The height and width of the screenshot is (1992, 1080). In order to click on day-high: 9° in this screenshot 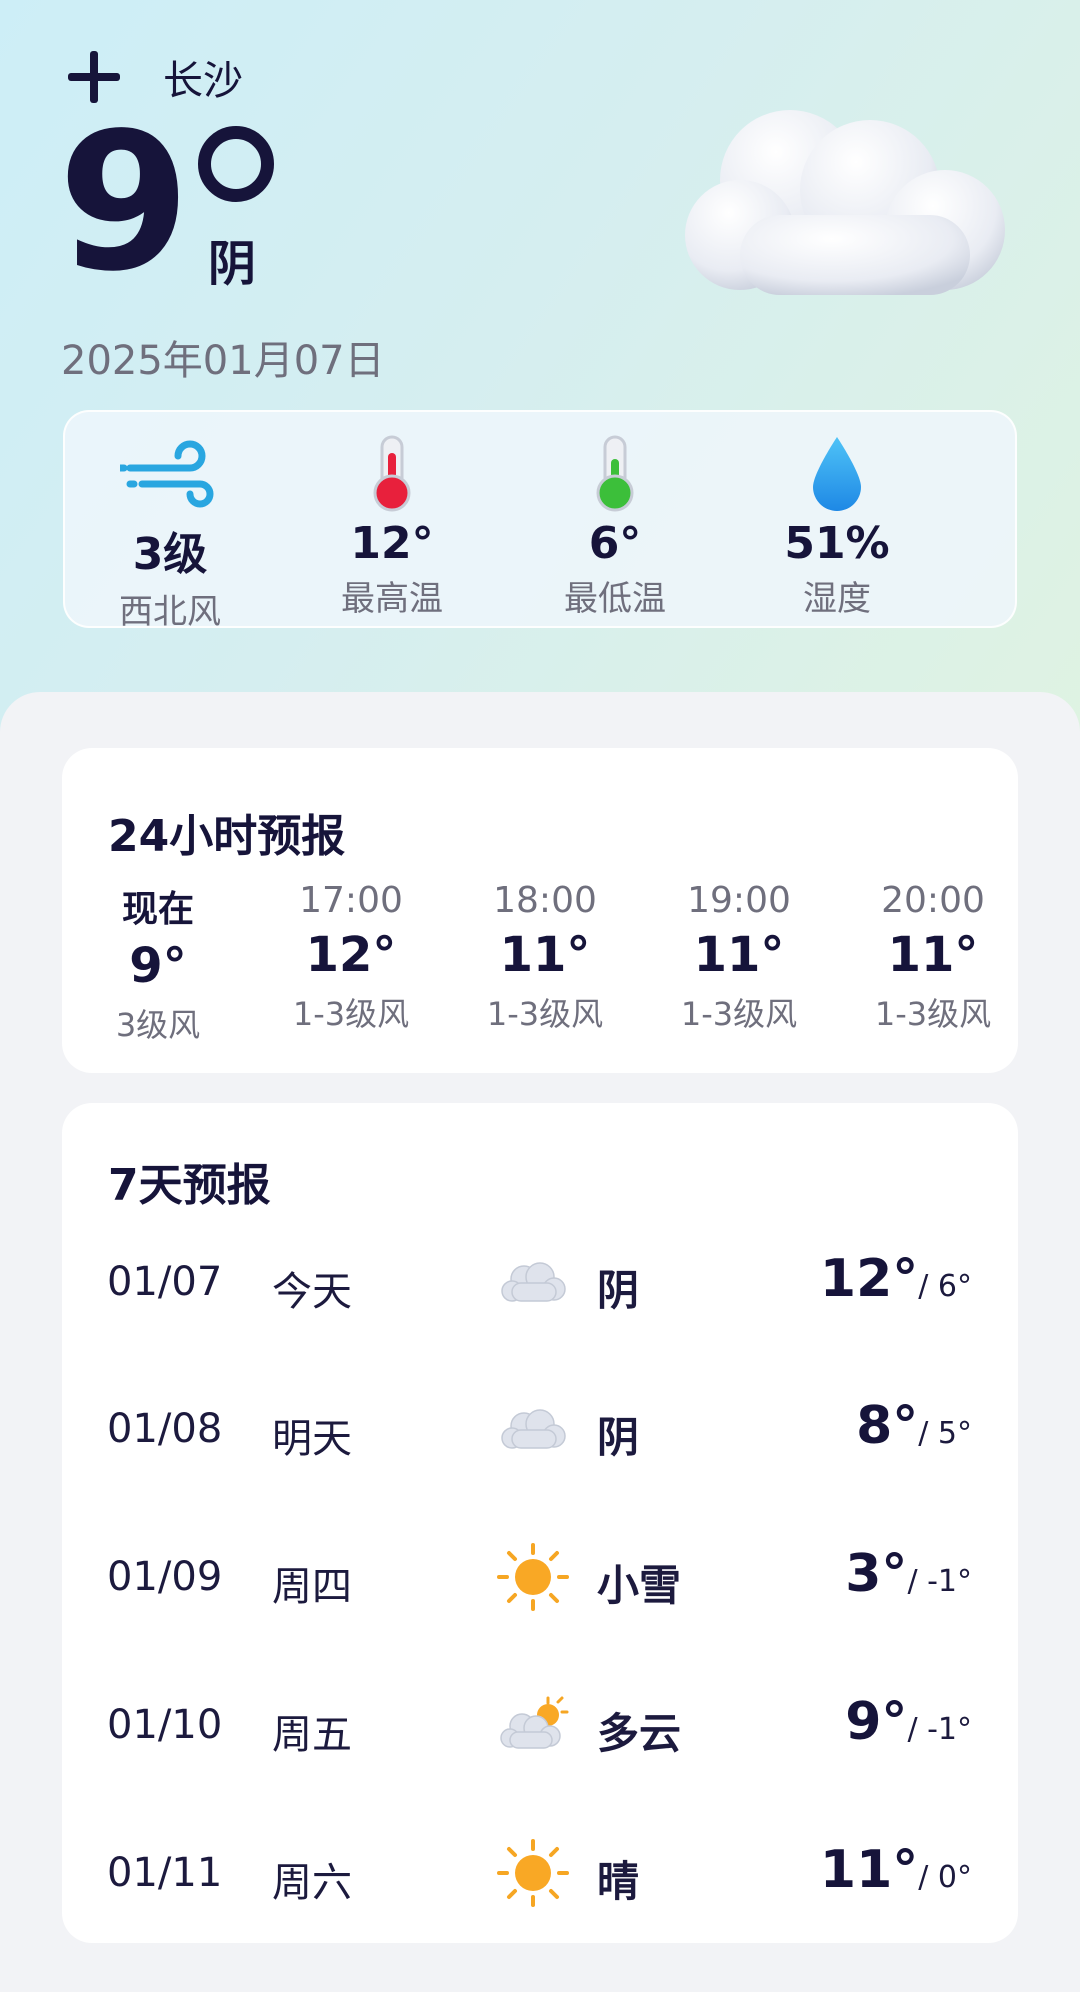, I will do `click(876, 1722)`.